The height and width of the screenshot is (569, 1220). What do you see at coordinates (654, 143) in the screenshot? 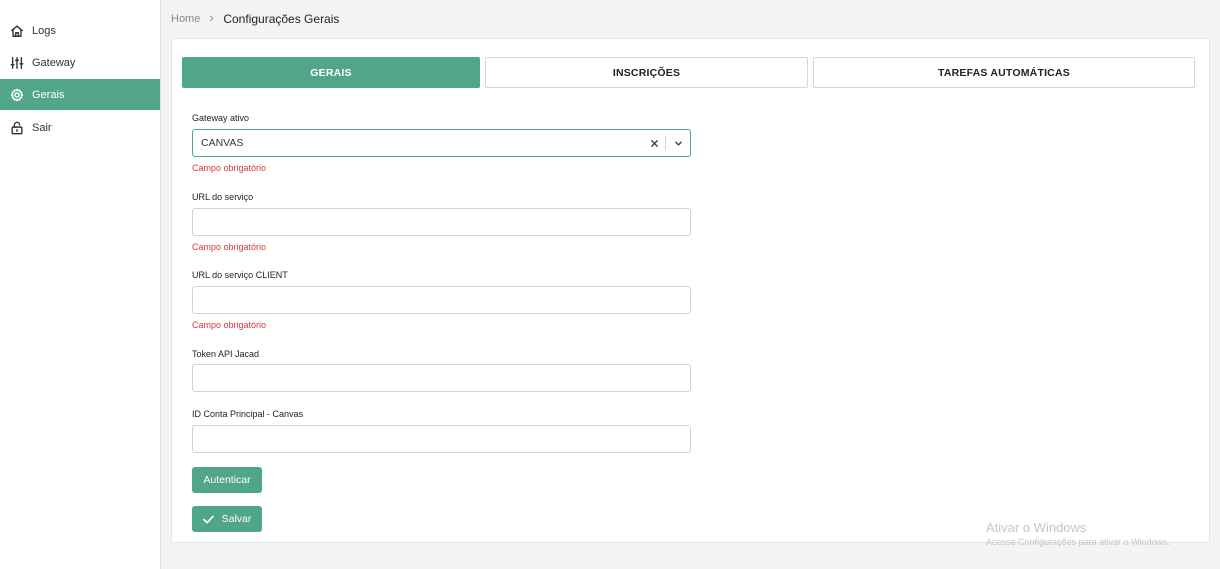
I see `clear-icon` at bounding box center [654, 143].